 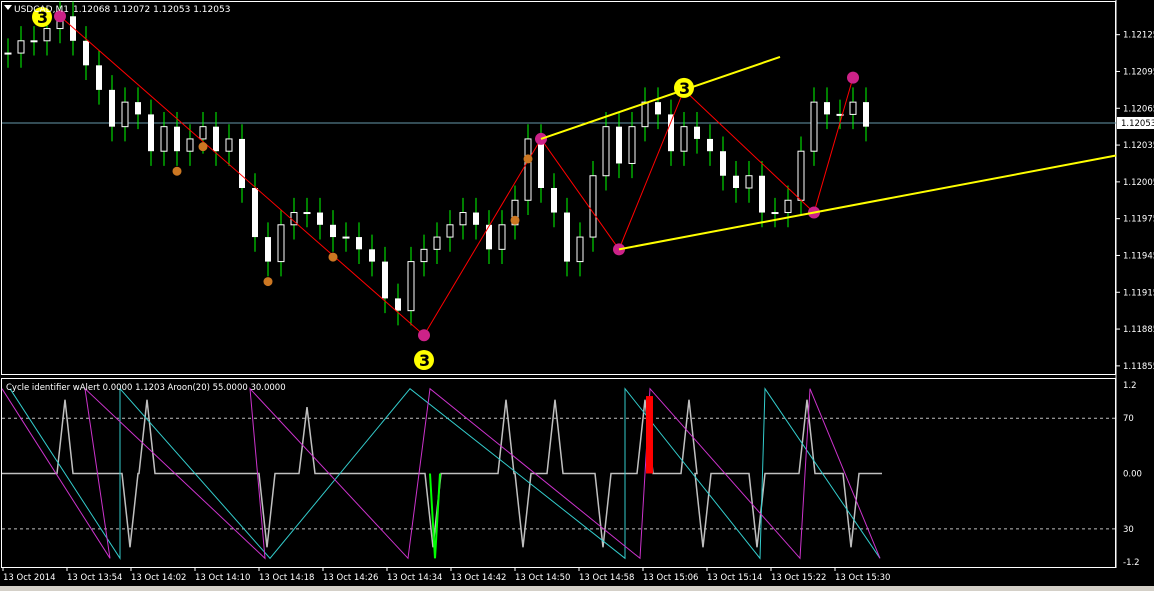 What do you see at coordinates (867, 202) in the screenshot?
I see `lower-trendline` at bounding box center [867, 202].